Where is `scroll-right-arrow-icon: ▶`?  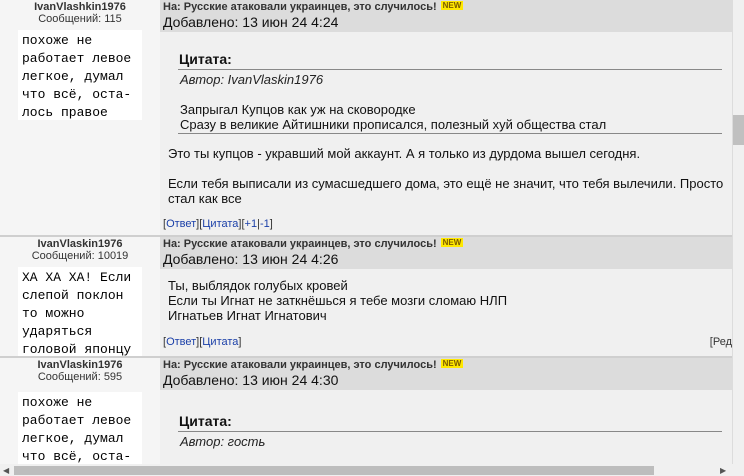 scroll-right-arrow-icon: ▶ is located at coordinates (723, 470).